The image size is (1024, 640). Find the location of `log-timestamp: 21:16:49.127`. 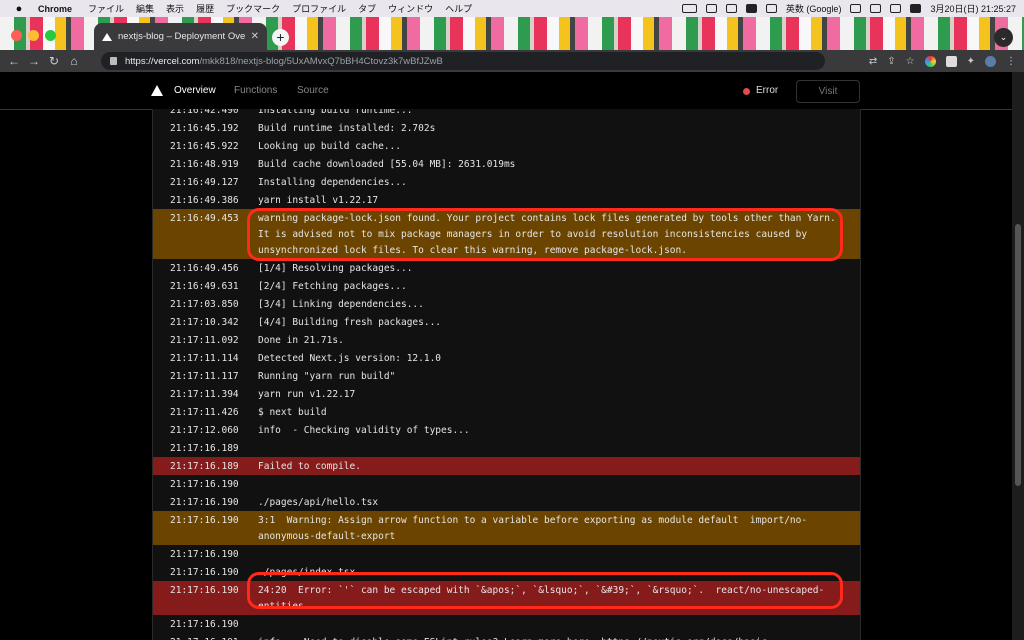

log-timestamp: 21:16:49.127 is located at coordinates (204, 182).